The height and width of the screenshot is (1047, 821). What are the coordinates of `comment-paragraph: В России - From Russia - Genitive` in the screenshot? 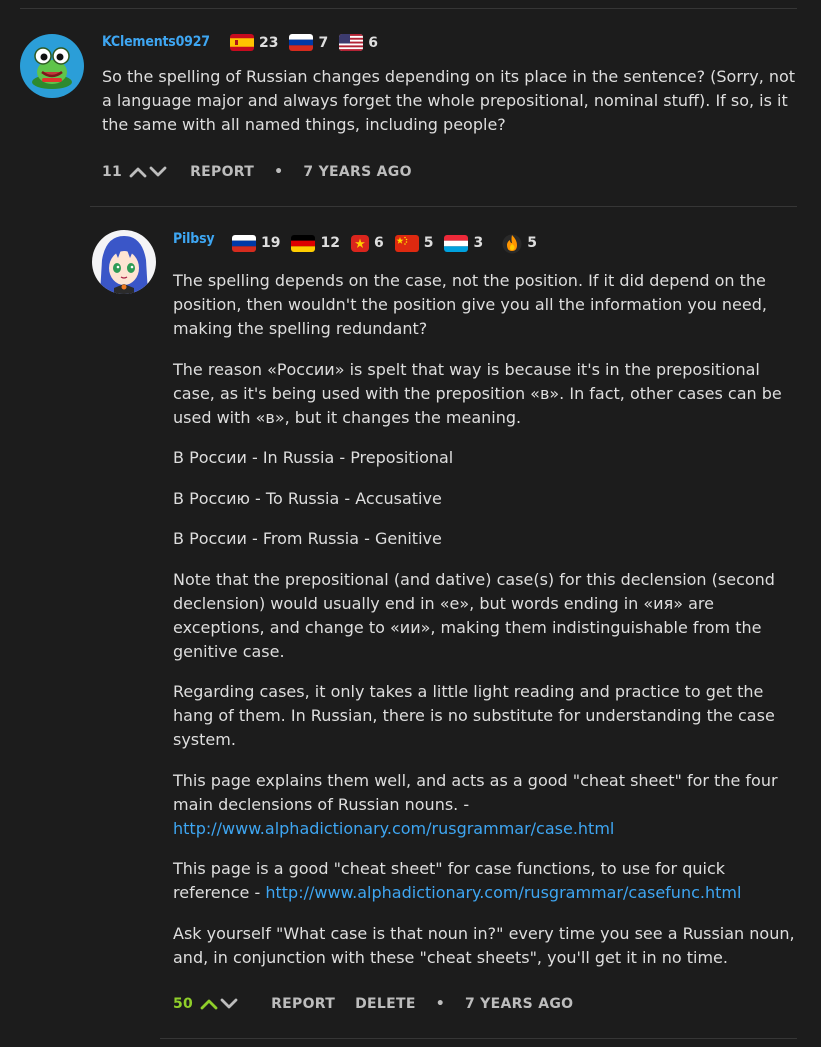 It's located at (307, 538).